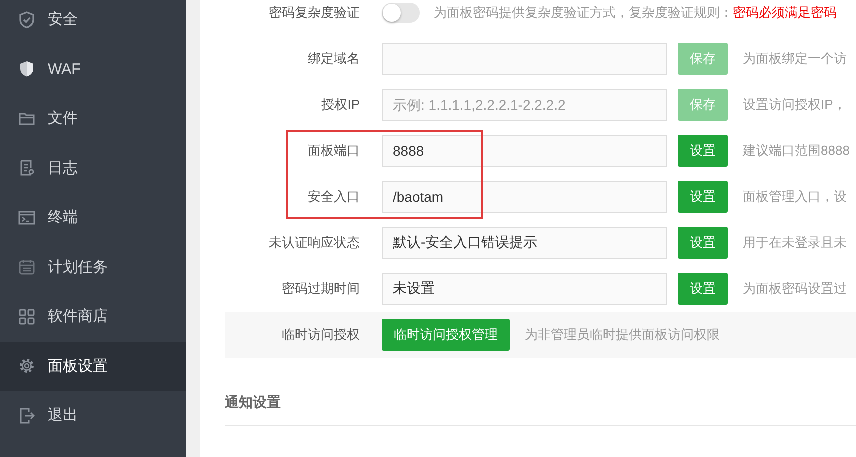 This screenshot has width=856, height=457. Describe the element at coordinates (524, 289) in the screenshot. I see `input-field: 未设置` at that location.